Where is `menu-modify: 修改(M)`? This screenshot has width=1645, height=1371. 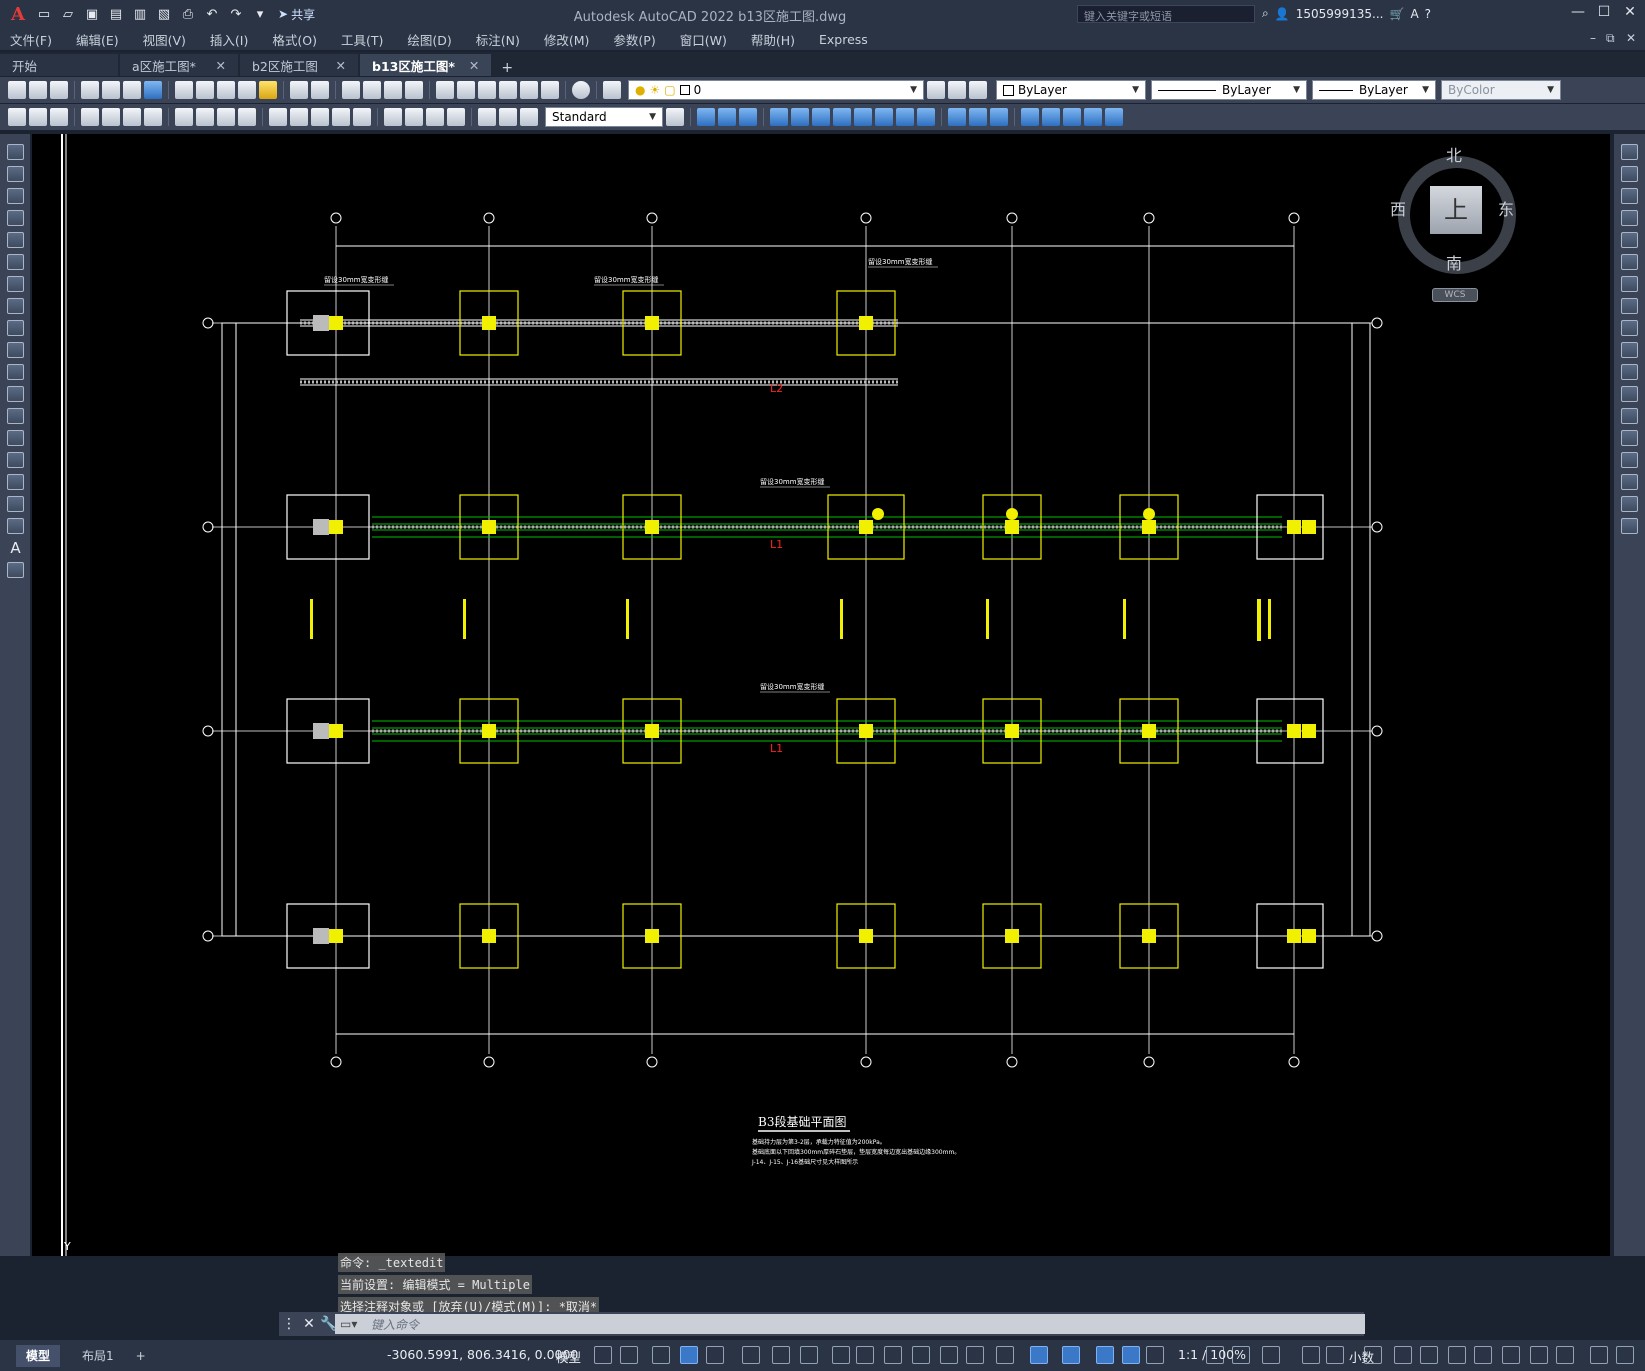
menu-modify: 修改(M) is located at coordinates (567, 39).